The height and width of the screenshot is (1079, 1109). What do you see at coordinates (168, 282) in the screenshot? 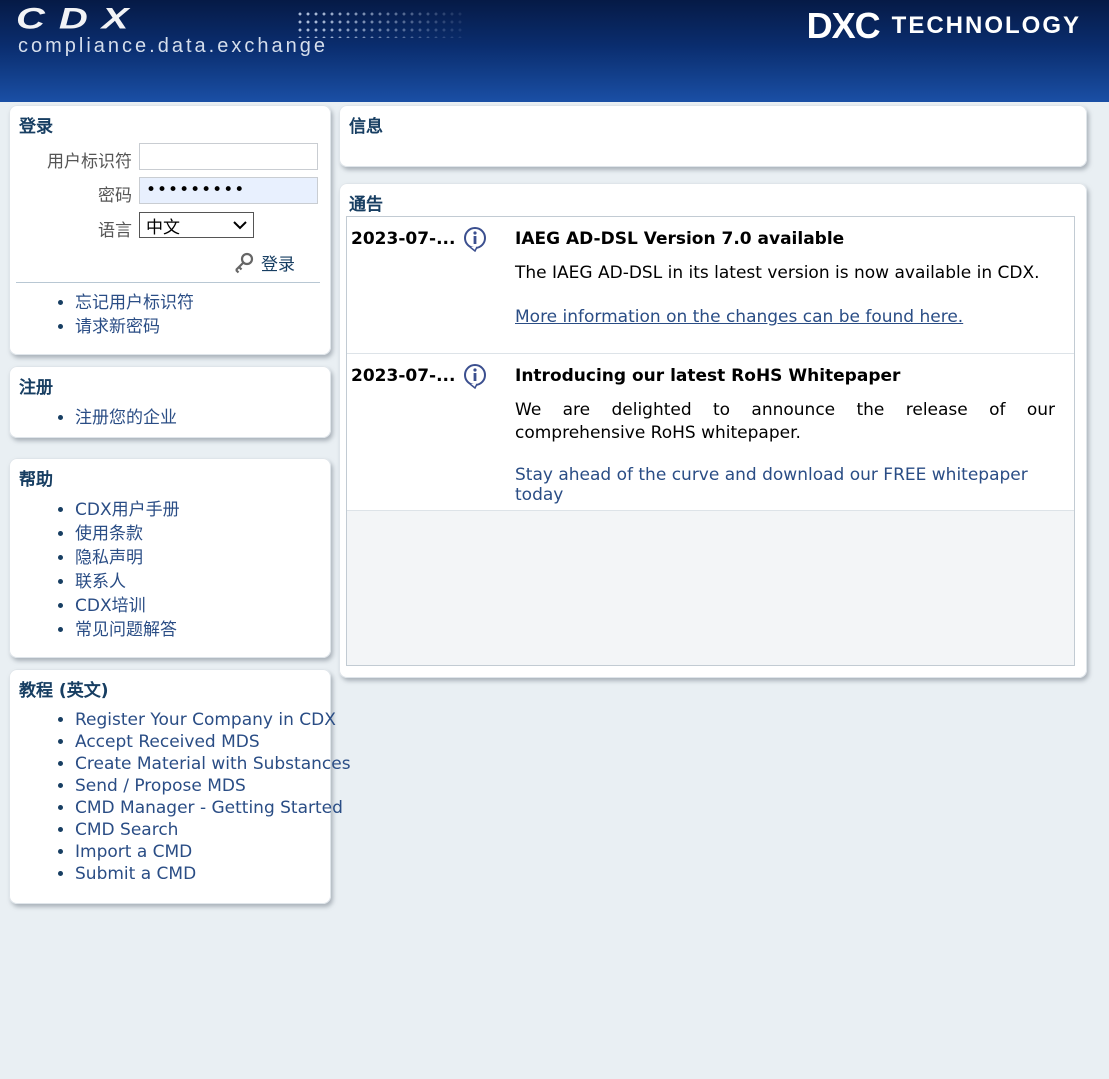
I see `login-divider` at bounding box center [168, 282].